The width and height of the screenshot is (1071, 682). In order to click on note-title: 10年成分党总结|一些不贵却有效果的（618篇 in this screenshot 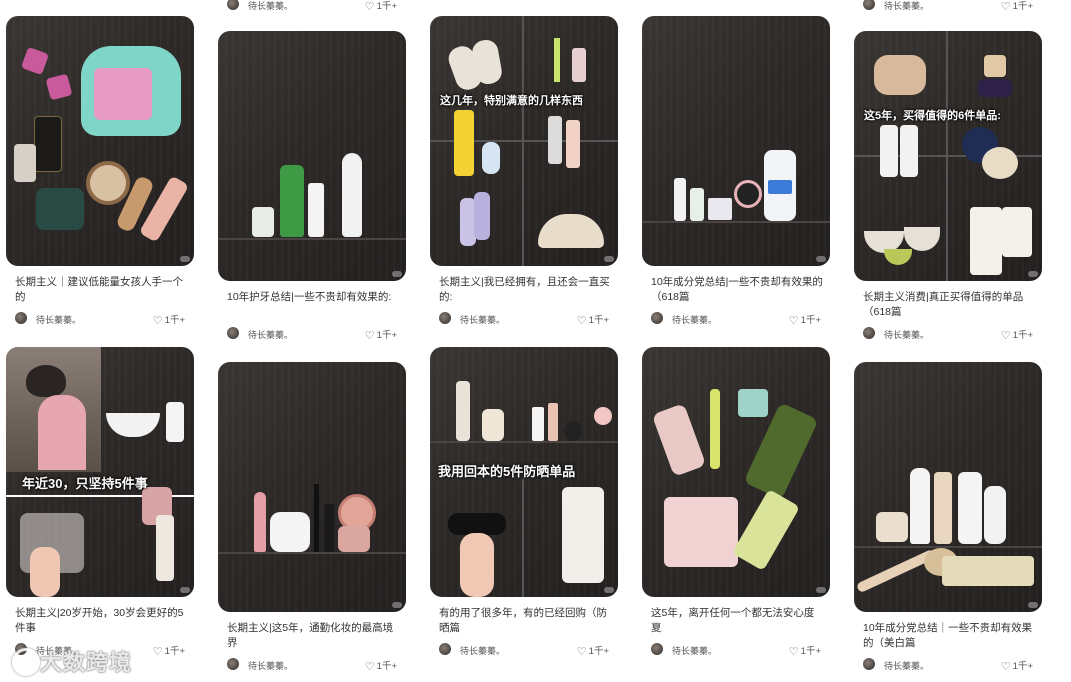, I will do `click(737, 290)`.